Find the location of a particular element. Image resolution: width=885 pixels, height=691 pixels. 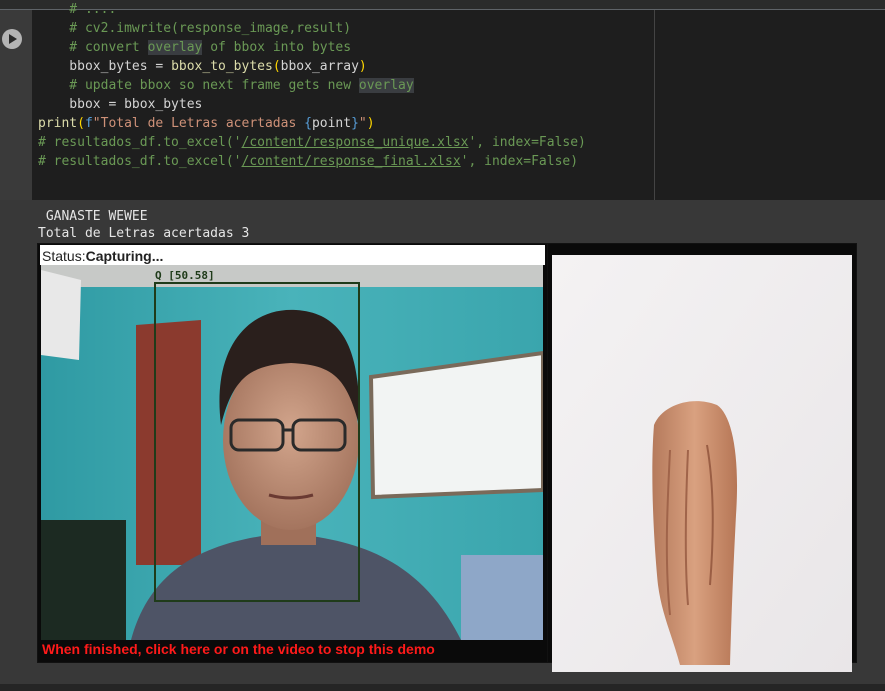

top-toolbar is located at coordinates (442, 5).